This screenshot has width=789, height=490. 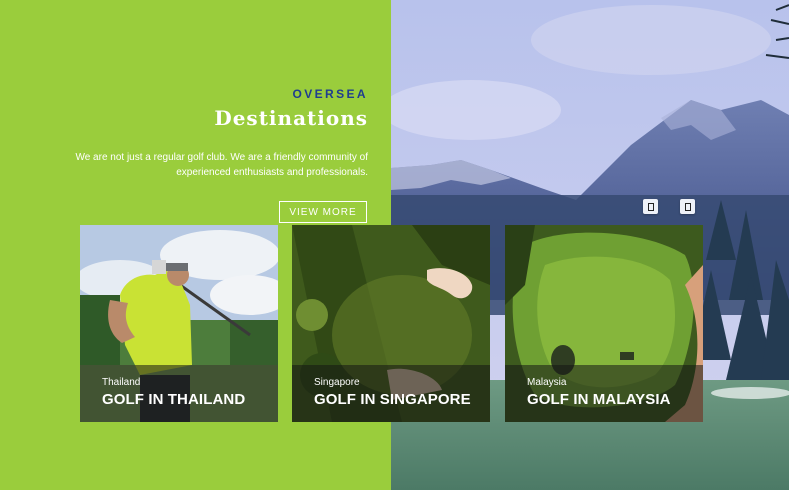 What do you see at coordinates (604, 323) in the screenshot?
I see `destination-card-malaysia: Malaysia GOLF IN MALAYSIA` at bounding box center [604, 323].